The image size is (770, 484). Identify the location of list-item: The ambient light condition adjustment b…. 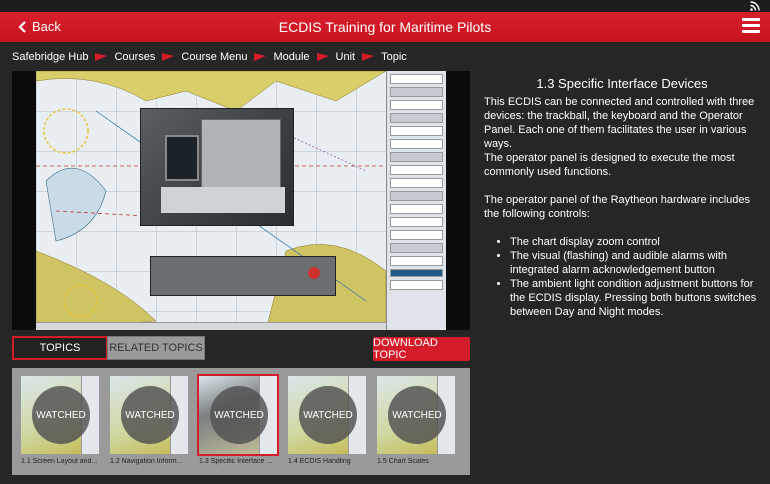
(635, 298).